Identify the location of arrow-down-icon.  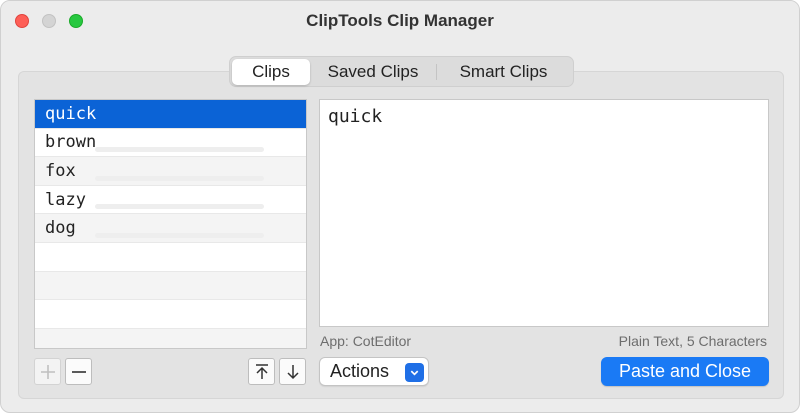
(292, 371).